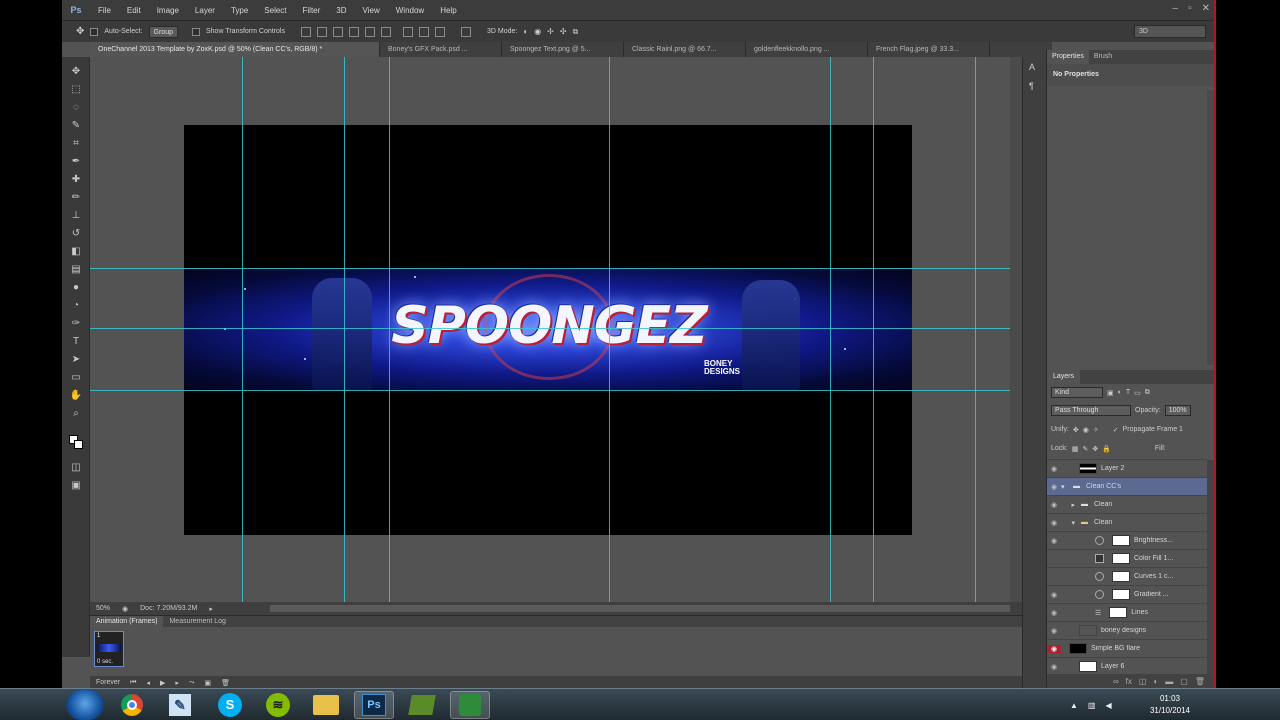 The height and width of the screenshot is (720, 1280). I want to click on layer-row: ◉ boney designs, so click(1127, 630).